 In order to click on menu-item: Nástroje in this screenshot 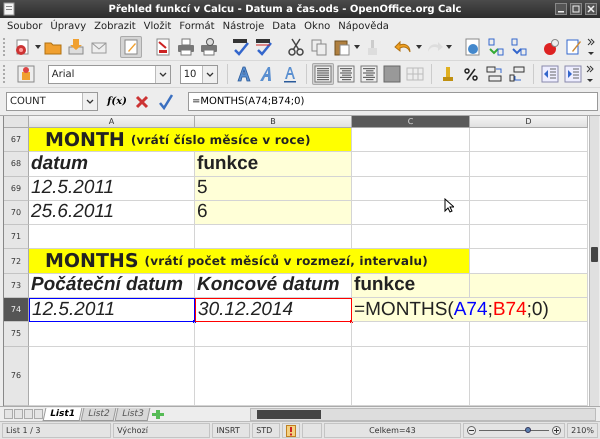, I will do `click(244, 26)`.